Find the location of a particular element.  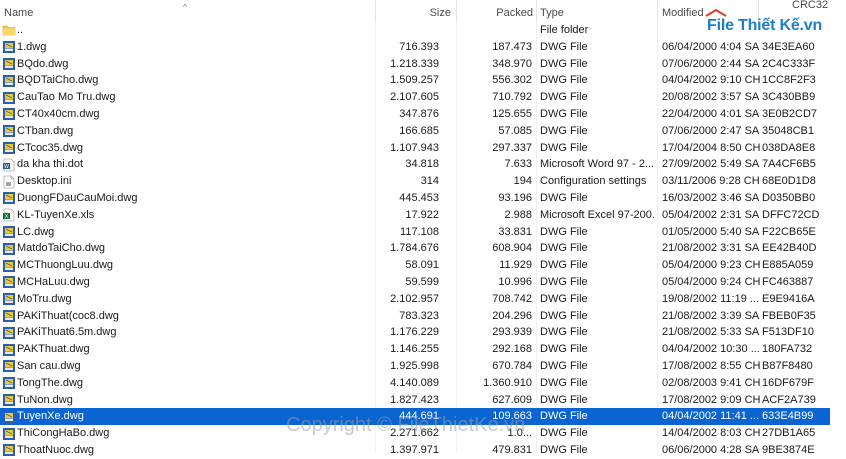

file-name: San cau.dwg is located at coordinates (49, 366).